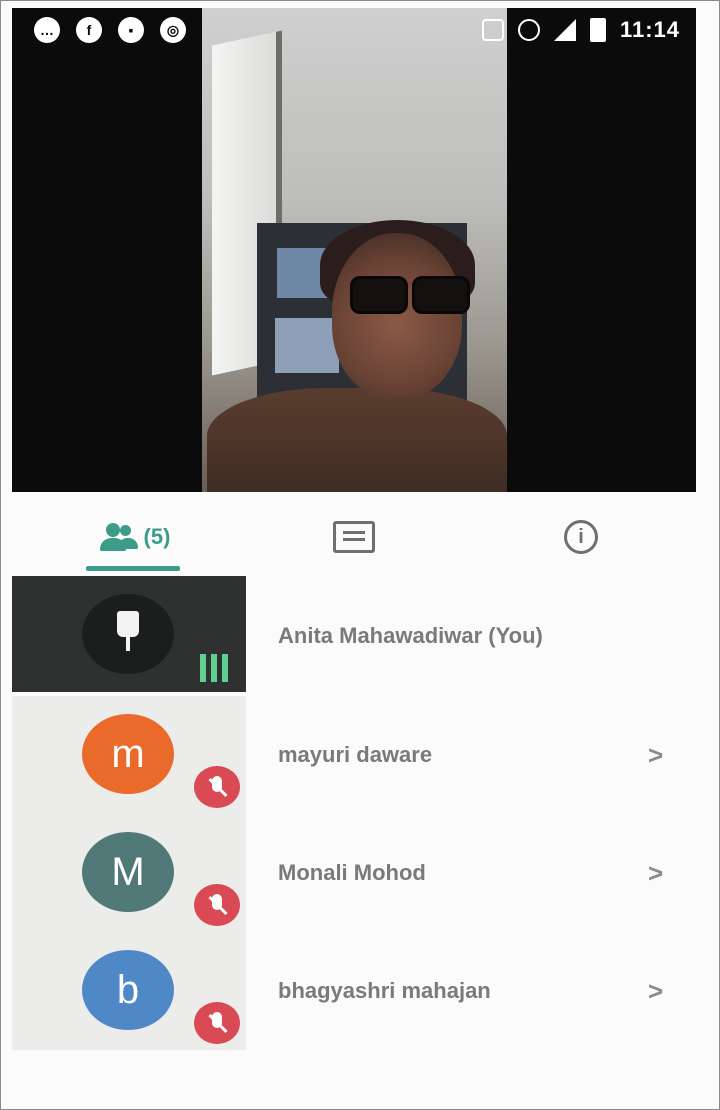 The width and height of the screenshot is (720, 1110). I want to click on tab-chat, so click(354, 537).